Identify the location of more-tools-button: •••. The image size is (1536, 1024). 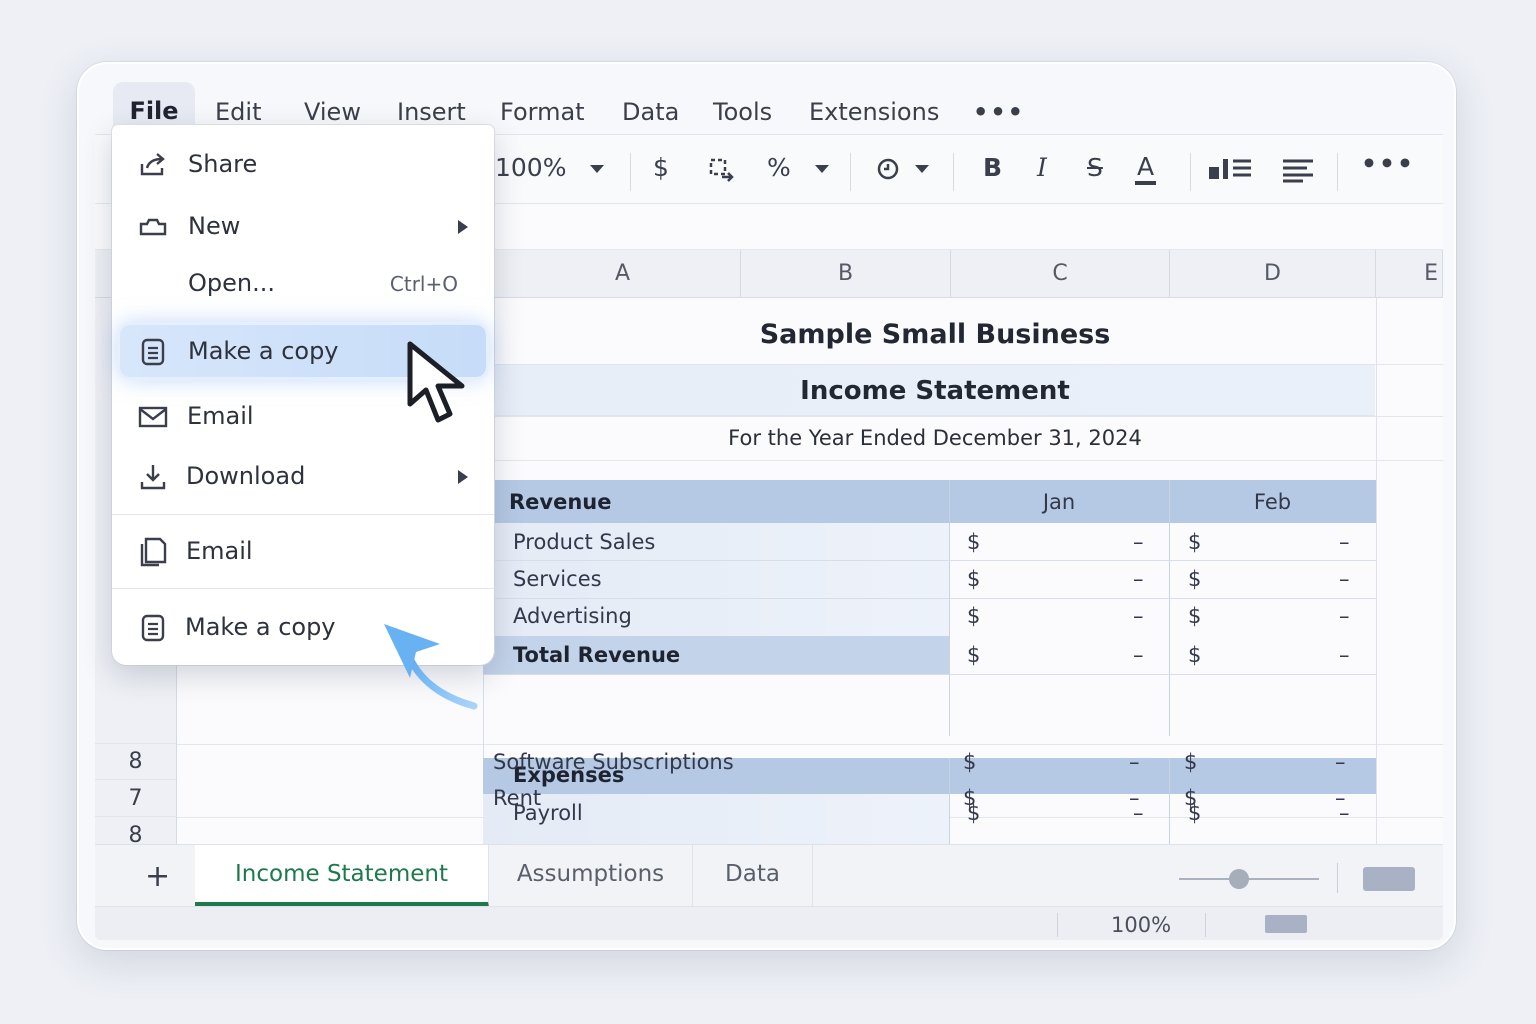
(1388, 163).